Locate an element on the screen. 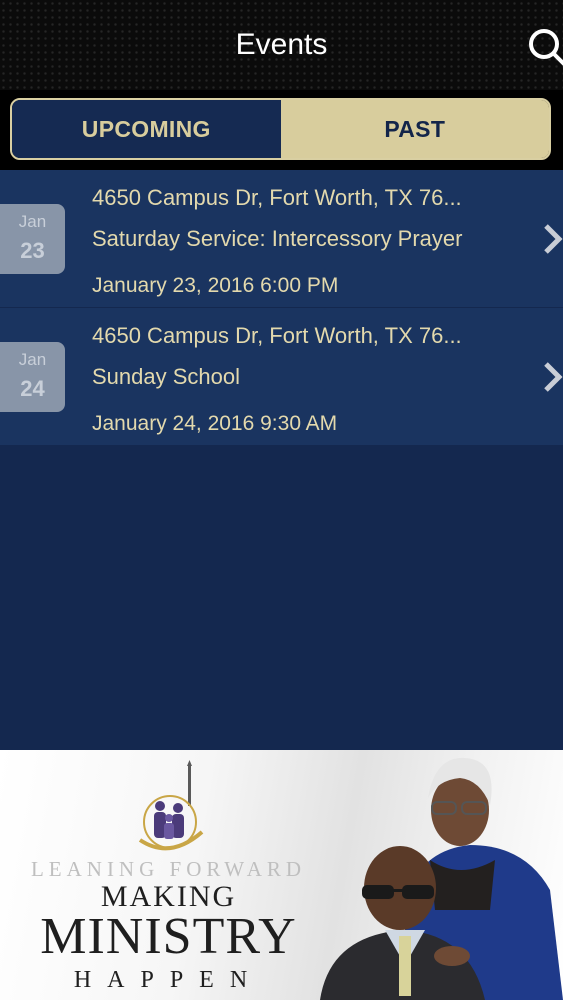  tab-past: PAST is located at coordinates (414, 129).